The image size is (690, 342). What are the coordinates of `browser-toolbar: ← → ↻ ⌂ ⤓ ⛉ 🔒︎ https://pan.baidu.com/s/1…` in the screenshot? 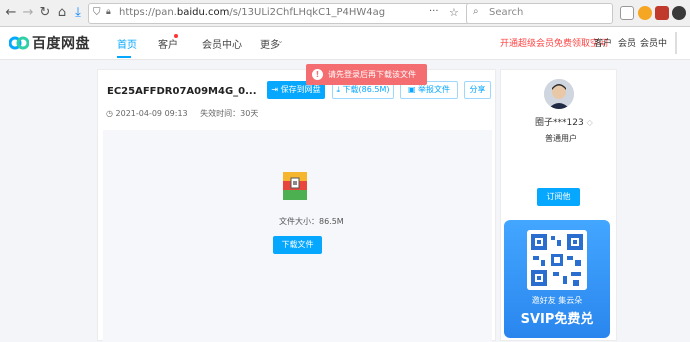 It's located at (345, 13).